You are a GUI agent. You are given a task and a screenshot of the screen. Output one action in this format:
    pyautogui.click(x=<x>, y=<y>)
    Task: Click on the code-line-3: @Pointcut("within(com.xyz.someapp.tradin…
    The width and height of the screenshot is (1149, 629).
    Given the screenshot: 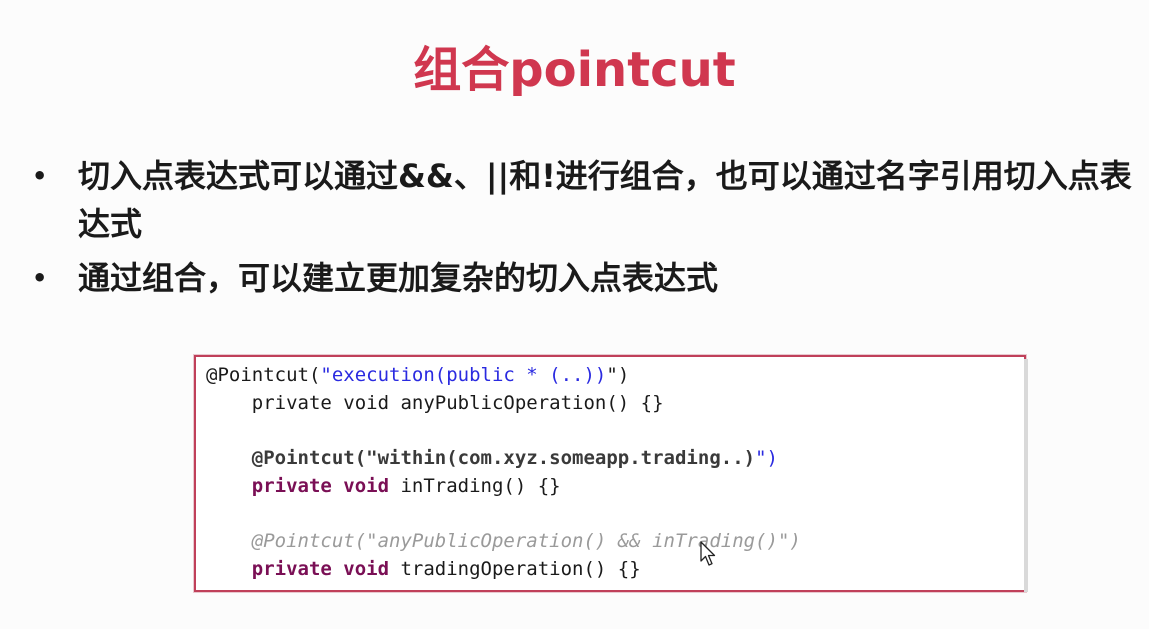 What is the action you would take?
    pyautogui.click(x=492, y=458)
    